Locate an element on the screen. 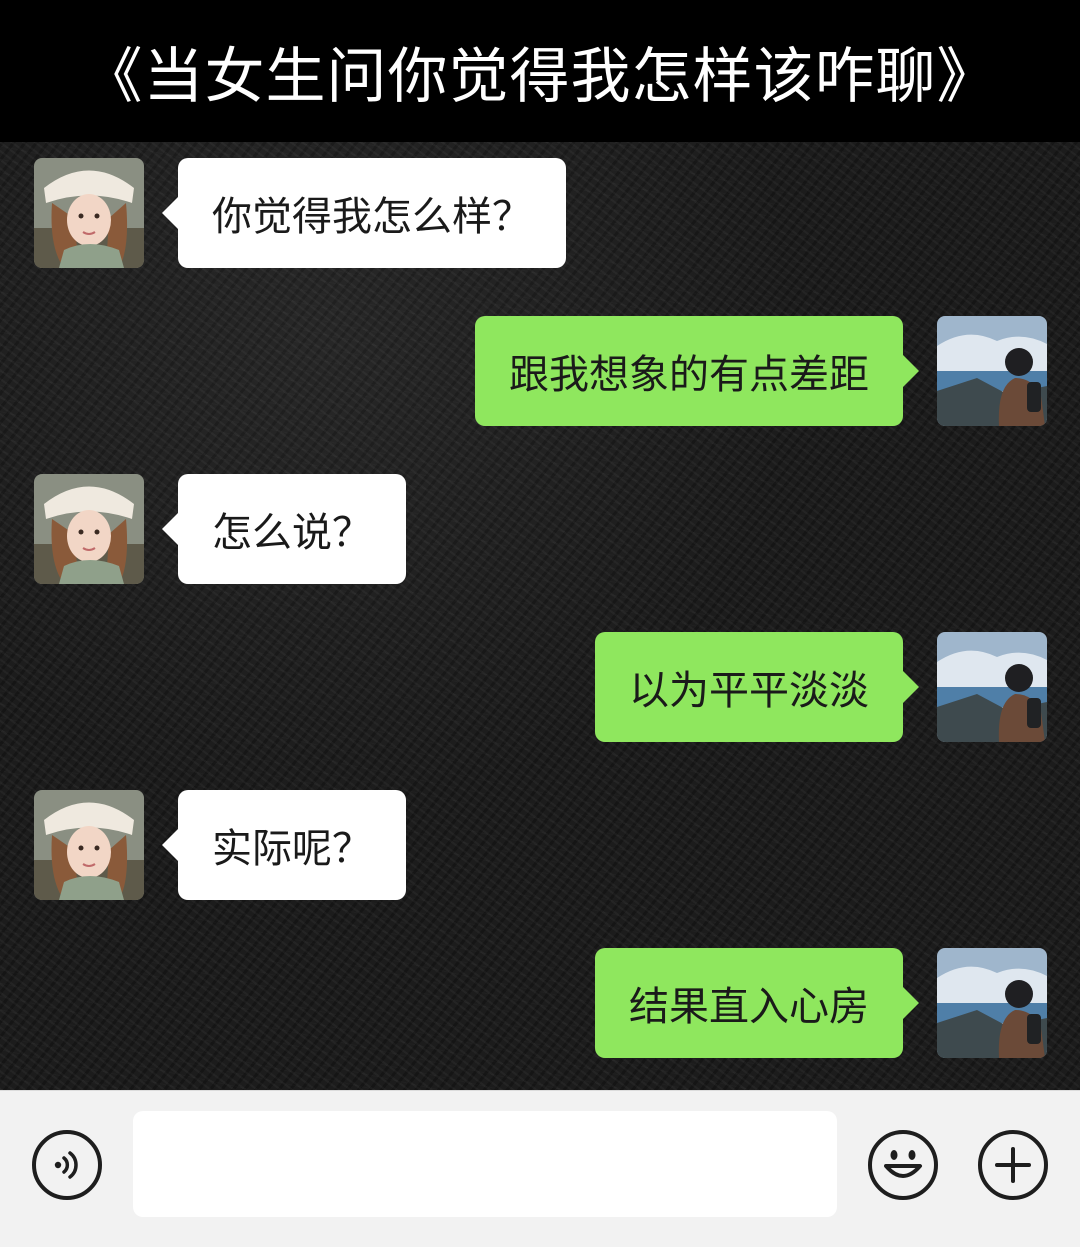 This screenshot has height=1247, width=1080. input-bar is located at coordinates (540, 1168).